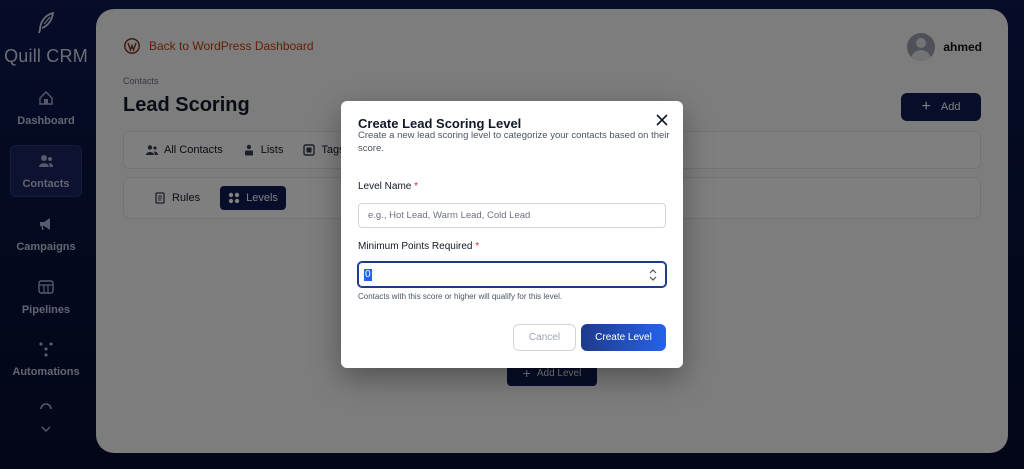 The width and height of the screenshot is (1024, 469). I want to click on min-points-label-text: Minimum Points Required, so click(415, 246).